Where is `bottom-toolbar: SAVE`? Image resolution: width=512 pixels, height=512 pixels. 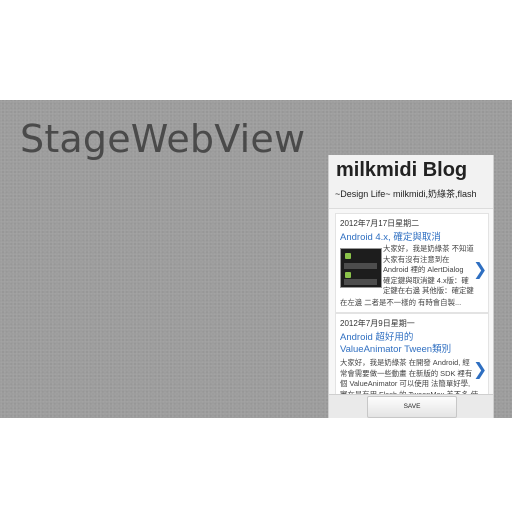
bottom-toolbar: SAVE is located at coordinates (411, 406).